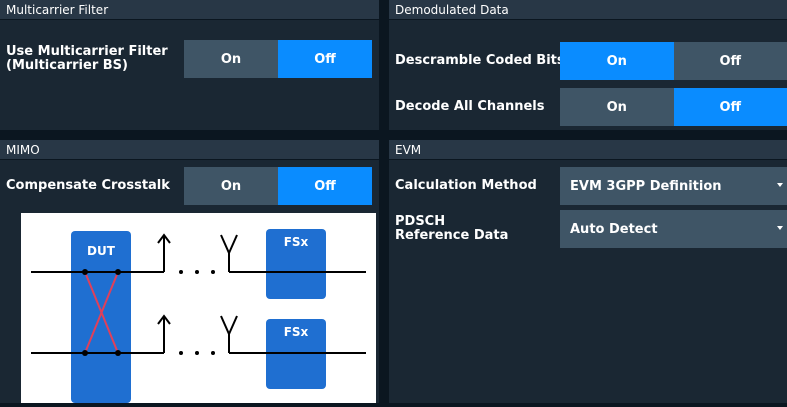 Image resolution: width=787 pixels, height=407 pixels. Describe the element at coordinates (189, 10) in the screenshot. I see `multicarrier-filter-header: Multicarrier Filter` at that location.